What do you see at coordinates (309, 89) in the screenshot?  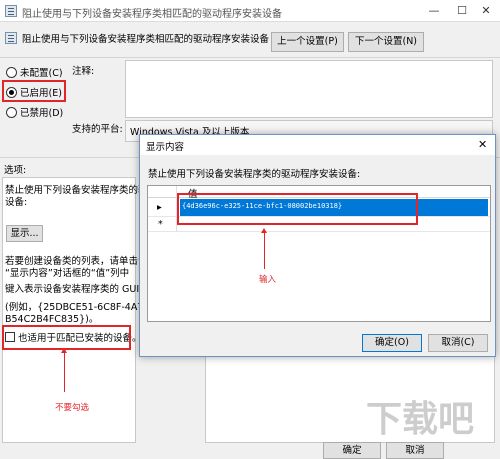 I see `comment-textbox` at bounding box center [309, 89].